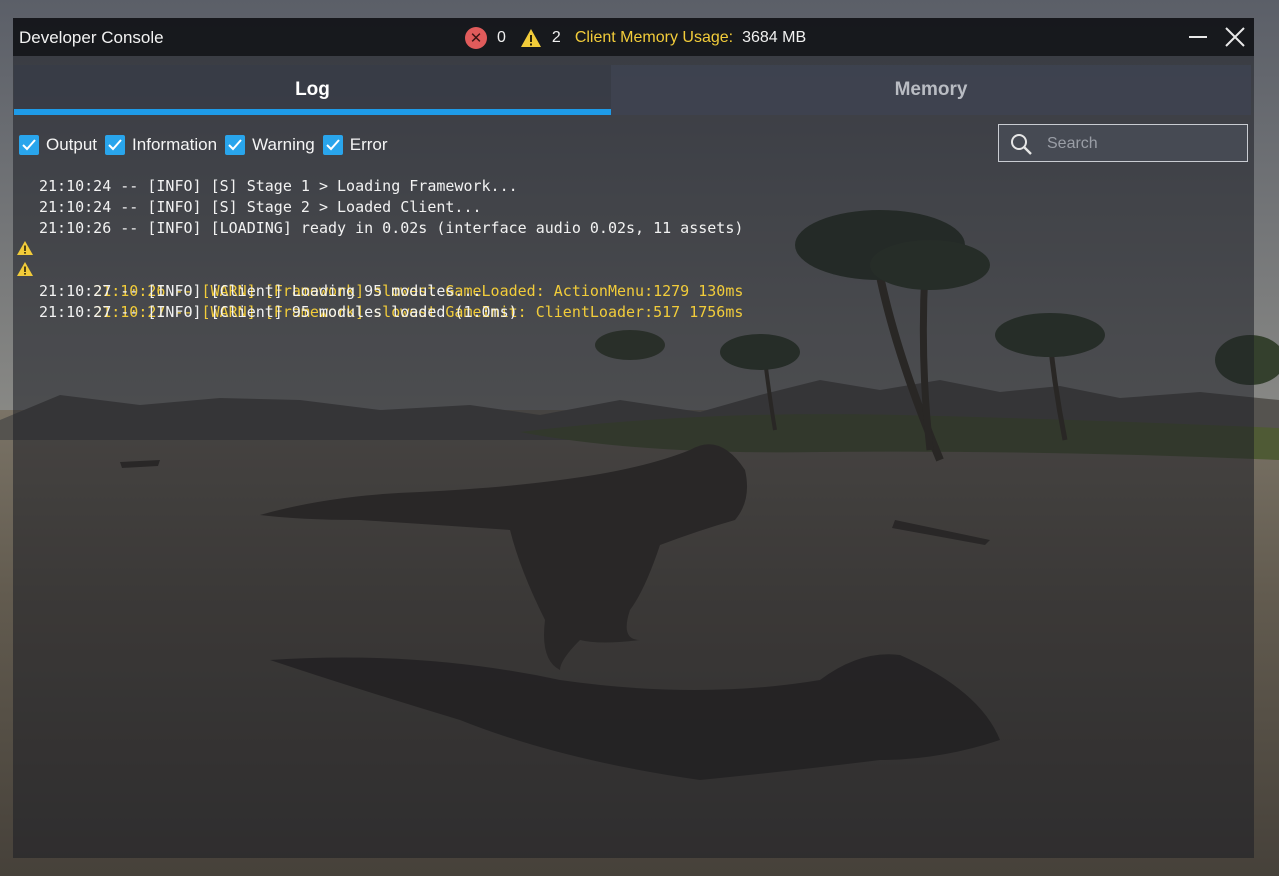 This screenshot has width=1279, height=876. What do you see at coordinates (1142, 144) in the screenshot?
I see `search-input` at bounding box center [1142, 144].